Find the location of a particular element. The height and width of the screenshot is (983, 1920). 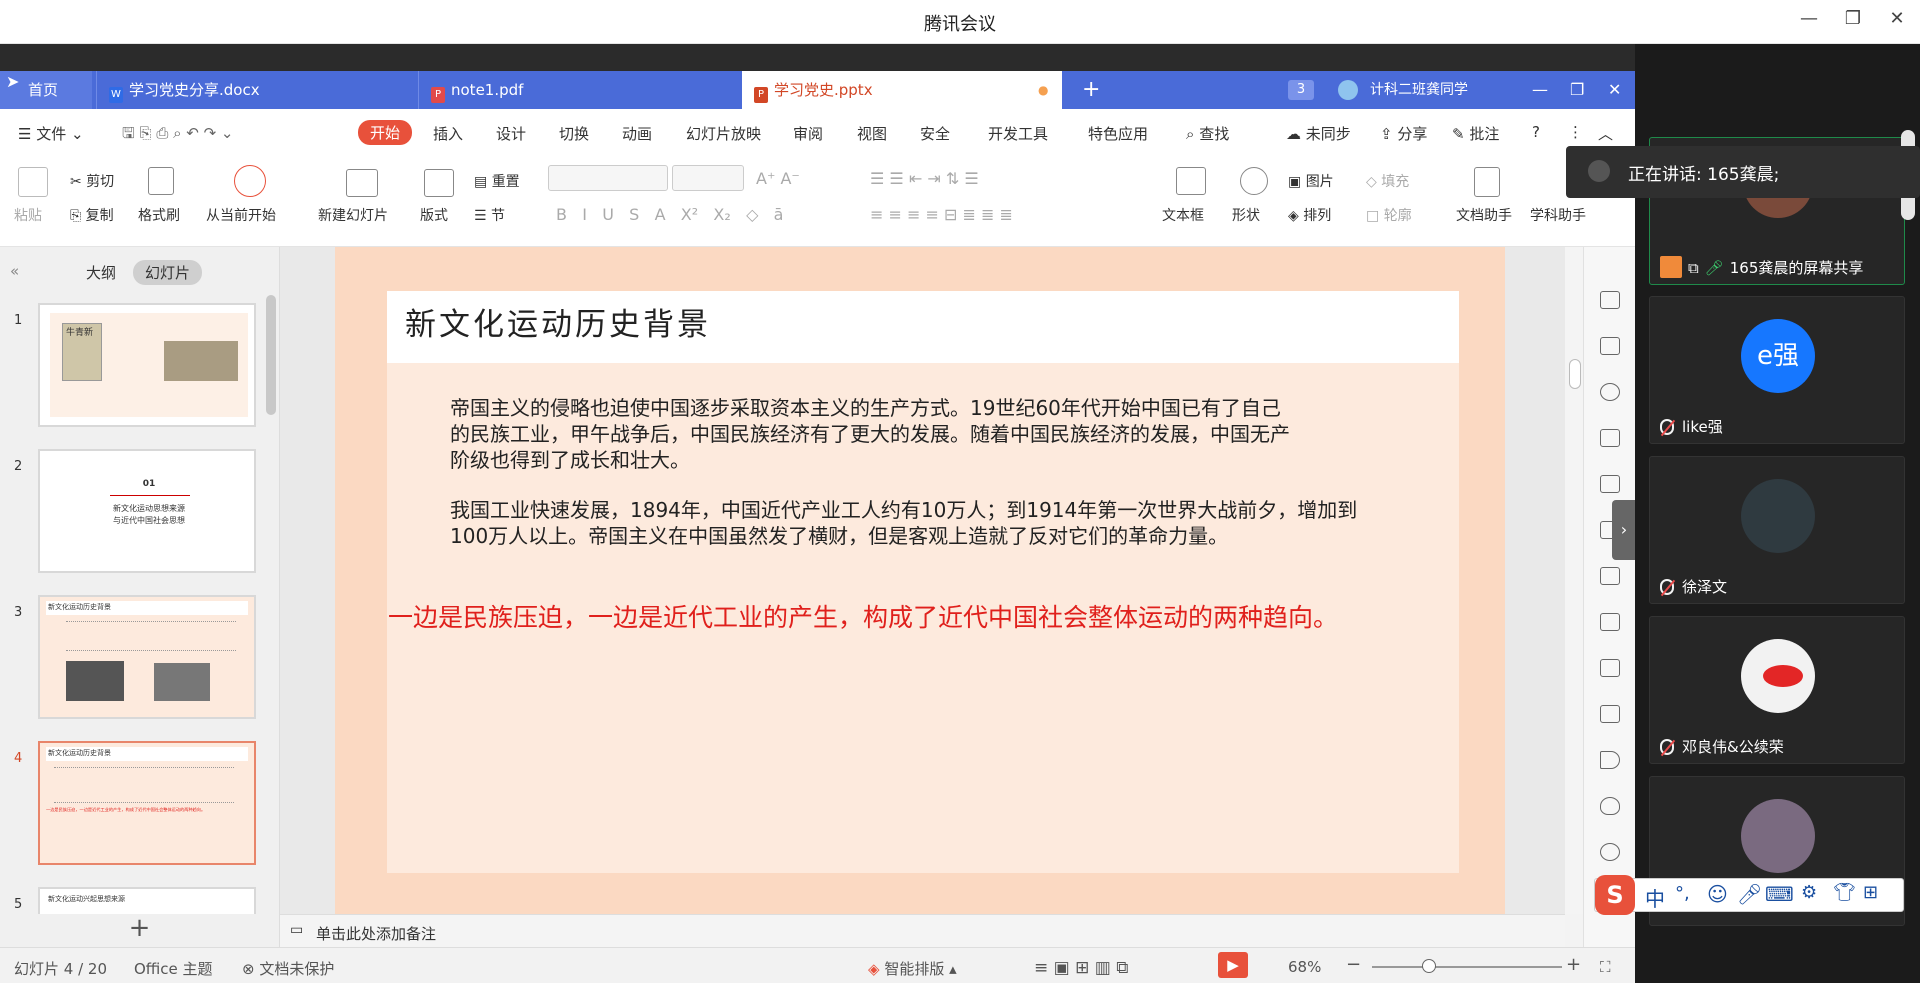

notes-bar: ▭ 单击此处添加备注 is located at coordinates (922, 930).